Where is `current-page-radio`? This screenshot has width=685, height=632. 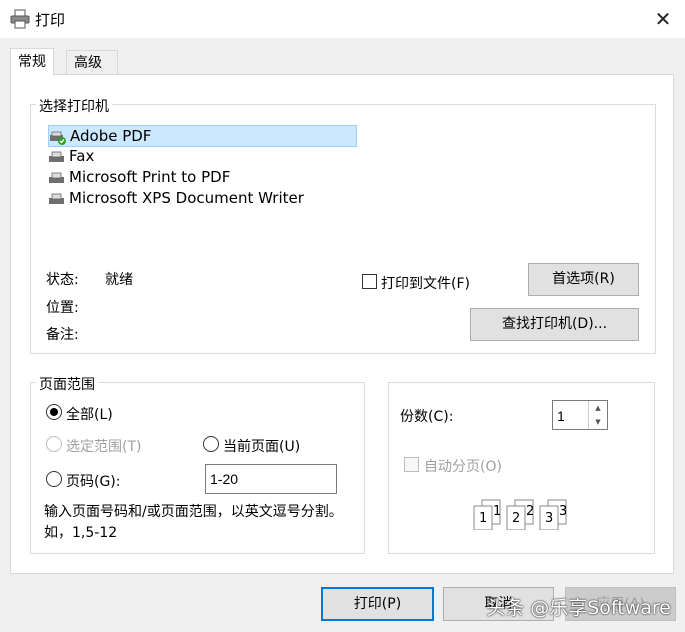 current-page-radio is located at coordinates (211, 444).